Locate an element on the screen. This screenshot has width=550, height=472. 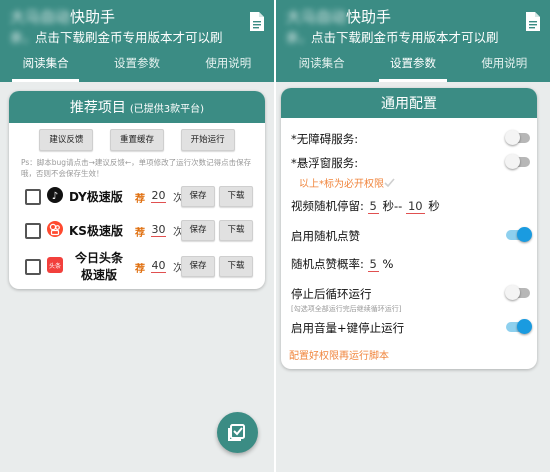
like-probability-input: 5 is located at coordinates (373, 264).